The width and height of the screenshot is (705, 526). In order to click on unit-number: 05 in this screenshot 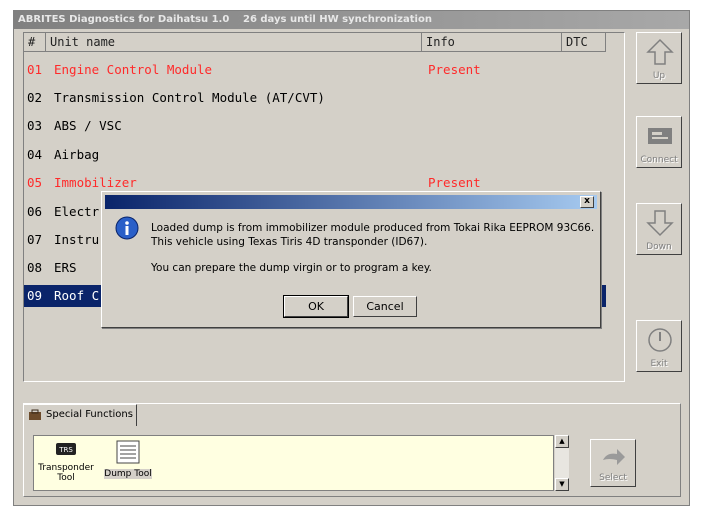, I will do `click(35, 182)`.